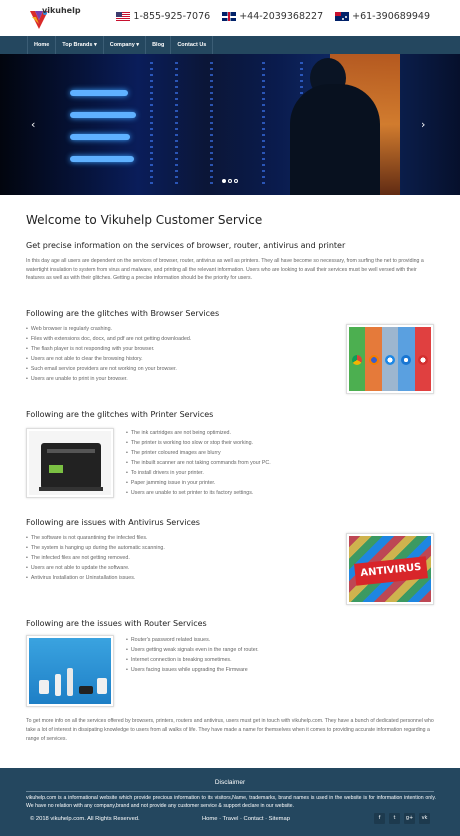 The image size is (460, 836). Describe the element at coordinates (192, 45) in the screenshot. I see `nav-contact-us: Contact Us` at that location.